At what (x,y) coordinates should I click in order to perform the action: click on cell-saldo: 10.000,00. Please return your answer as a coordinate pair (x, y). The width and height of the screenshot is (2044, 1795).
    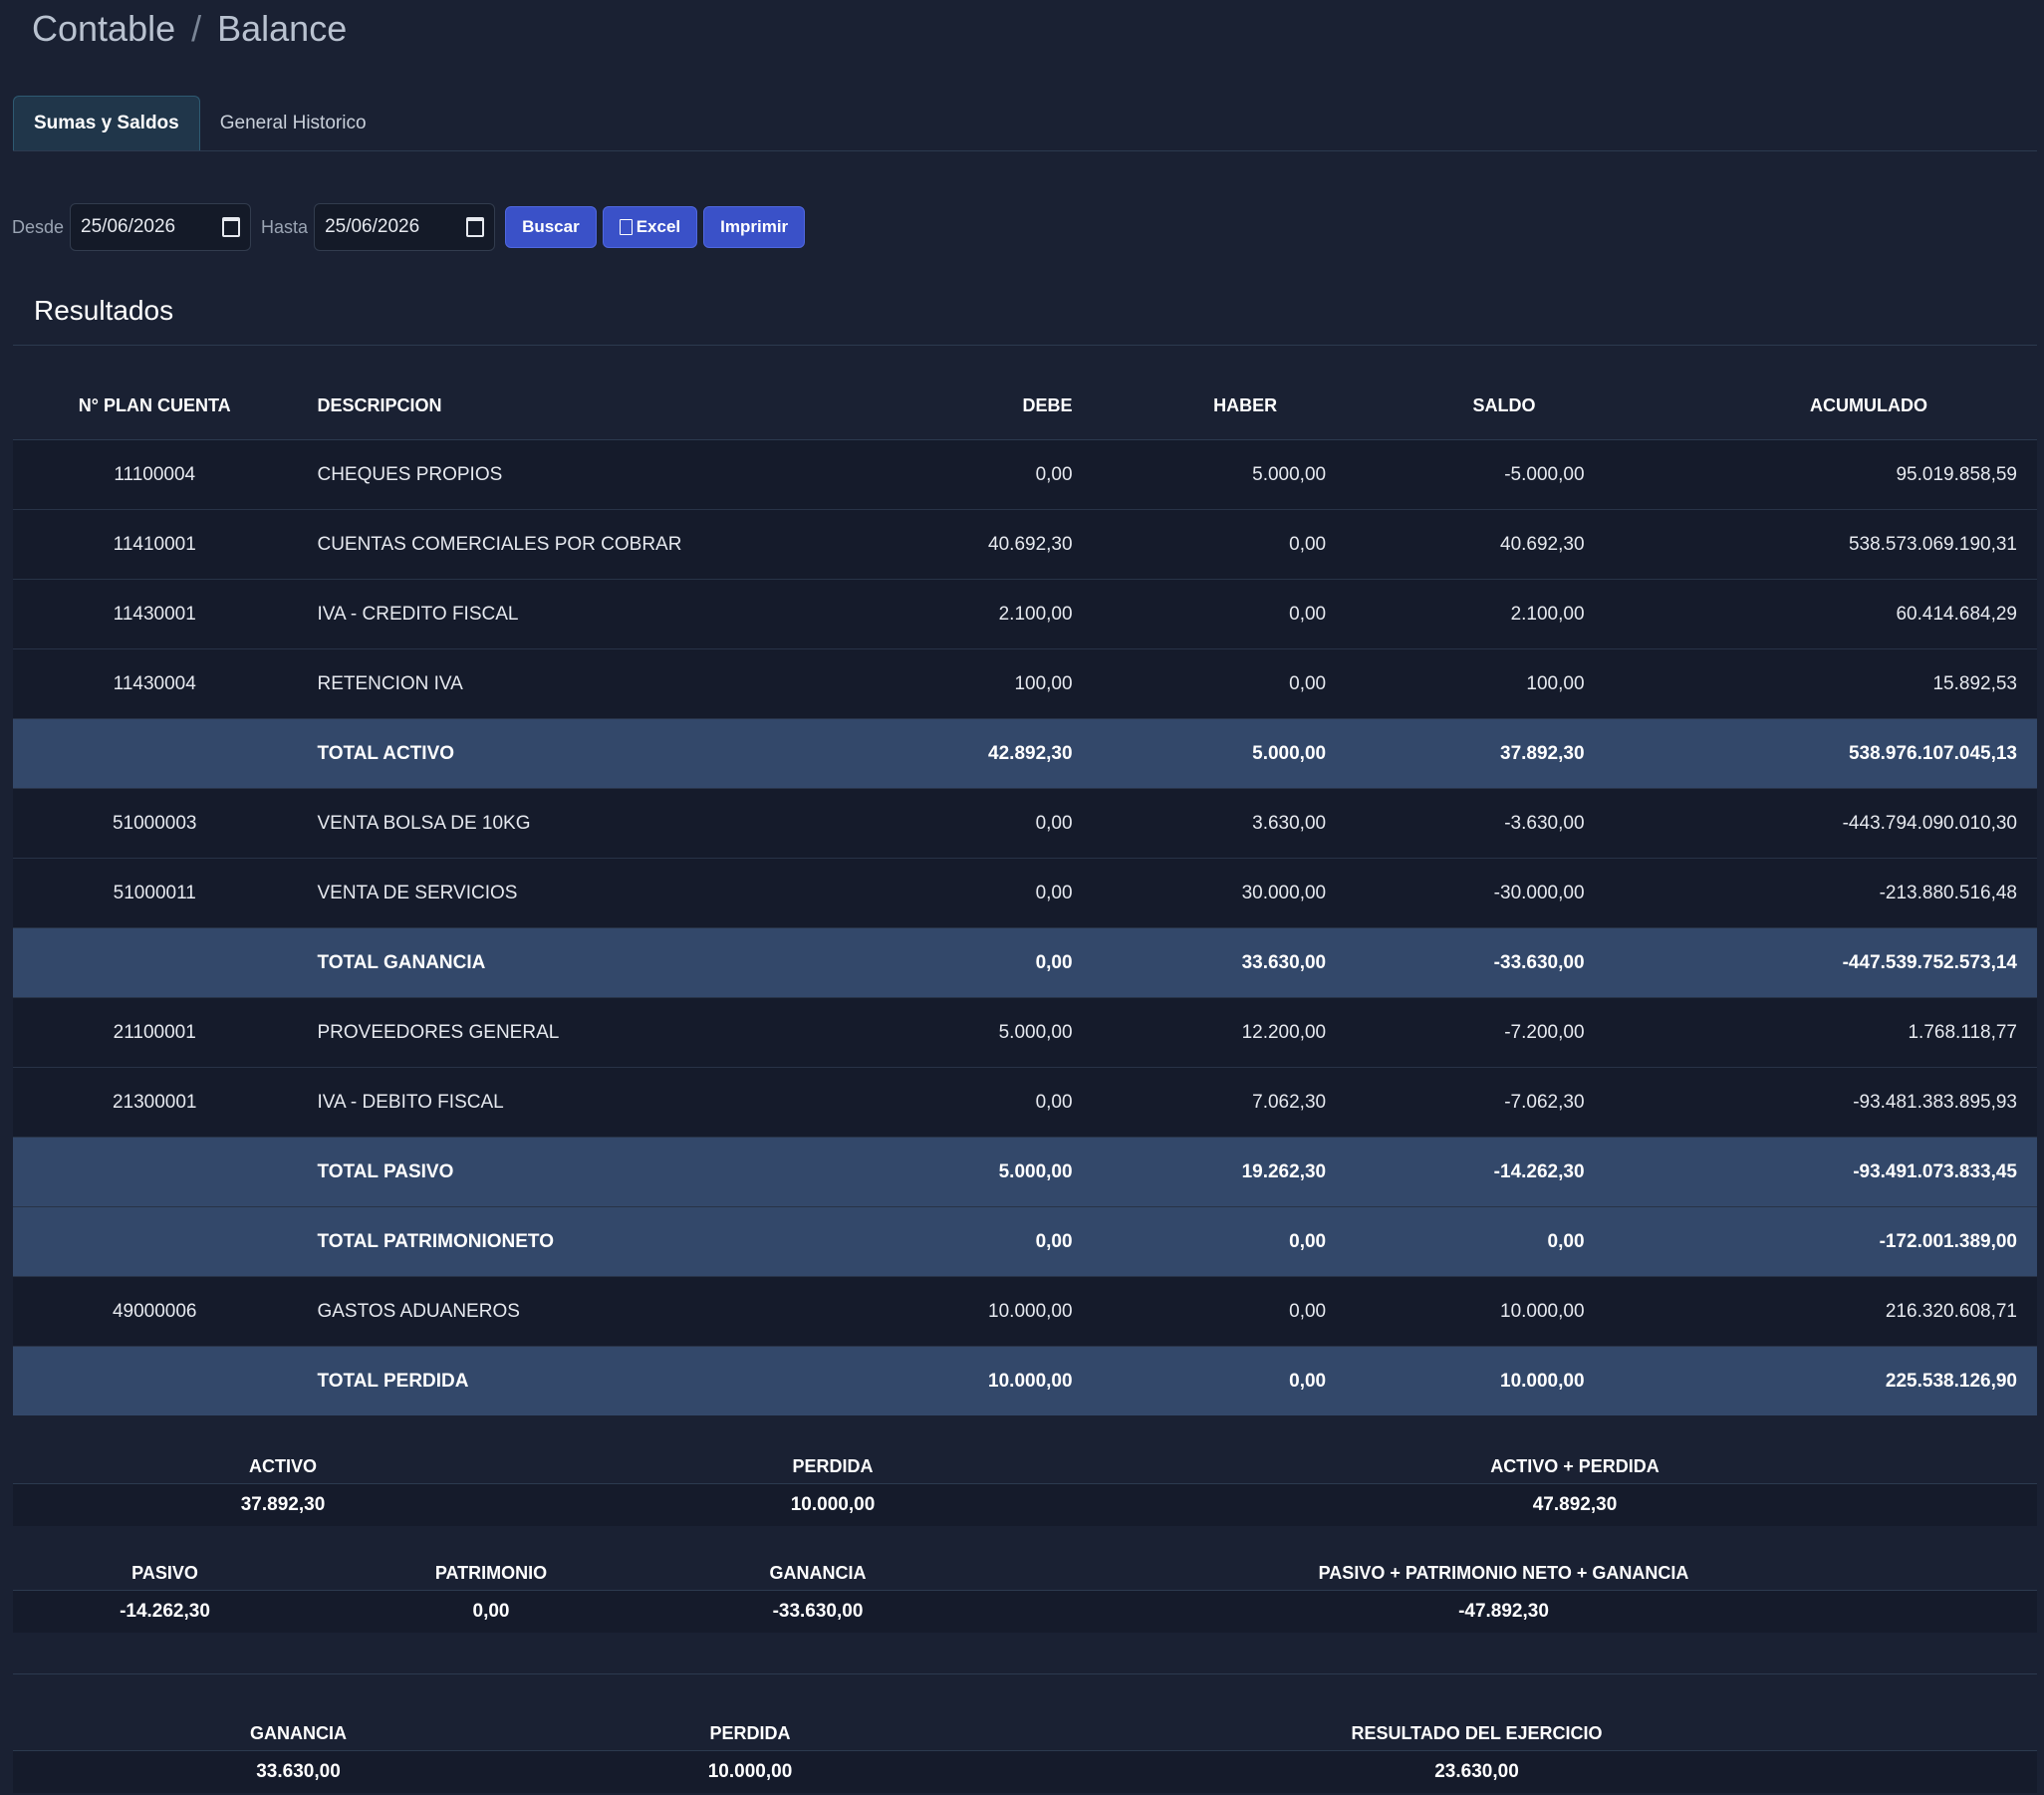
    Looking at the image, I should click on (1457, 1380).